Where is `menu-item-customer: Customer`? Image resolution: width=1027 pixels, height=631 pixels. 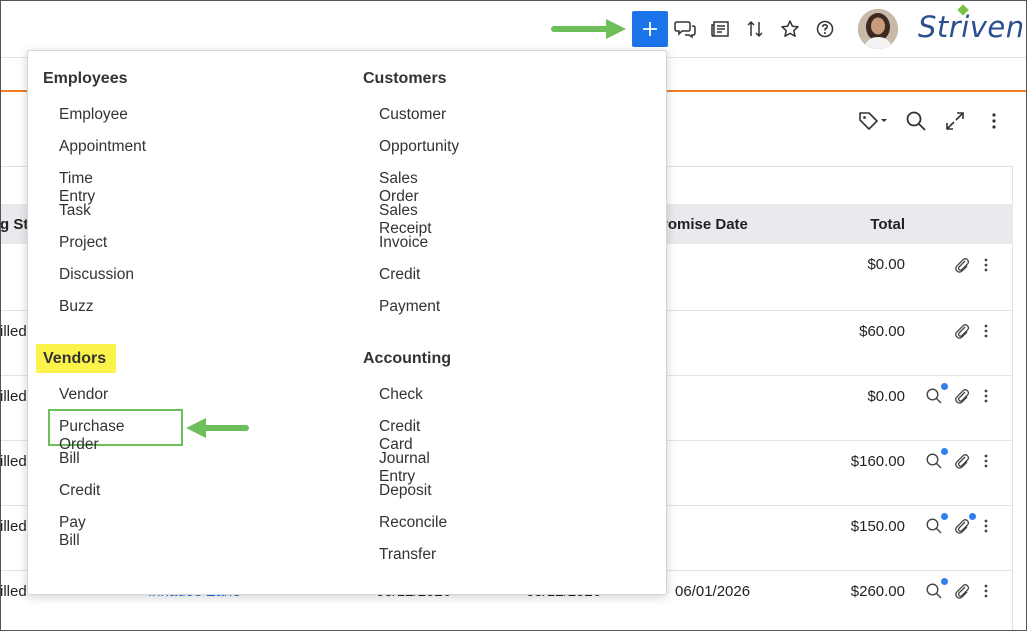 menu-item-customer: Customer is located at coordinates (412, 115).